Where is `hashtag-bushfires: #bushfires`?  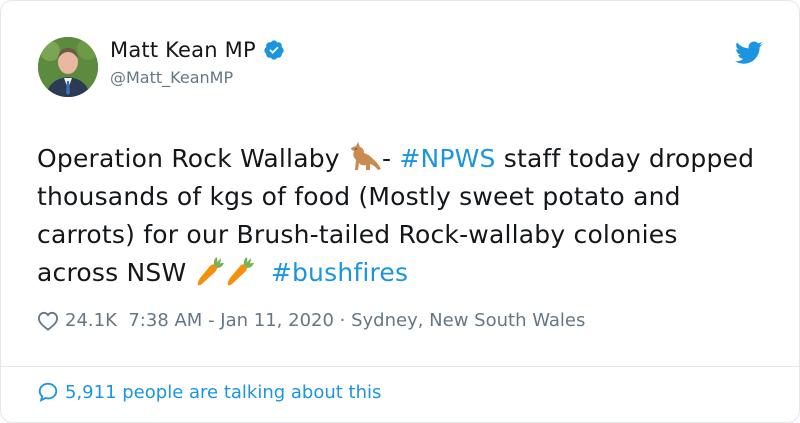
hashtag-bushfires: #bushfires is located at coordinates (339, 272).